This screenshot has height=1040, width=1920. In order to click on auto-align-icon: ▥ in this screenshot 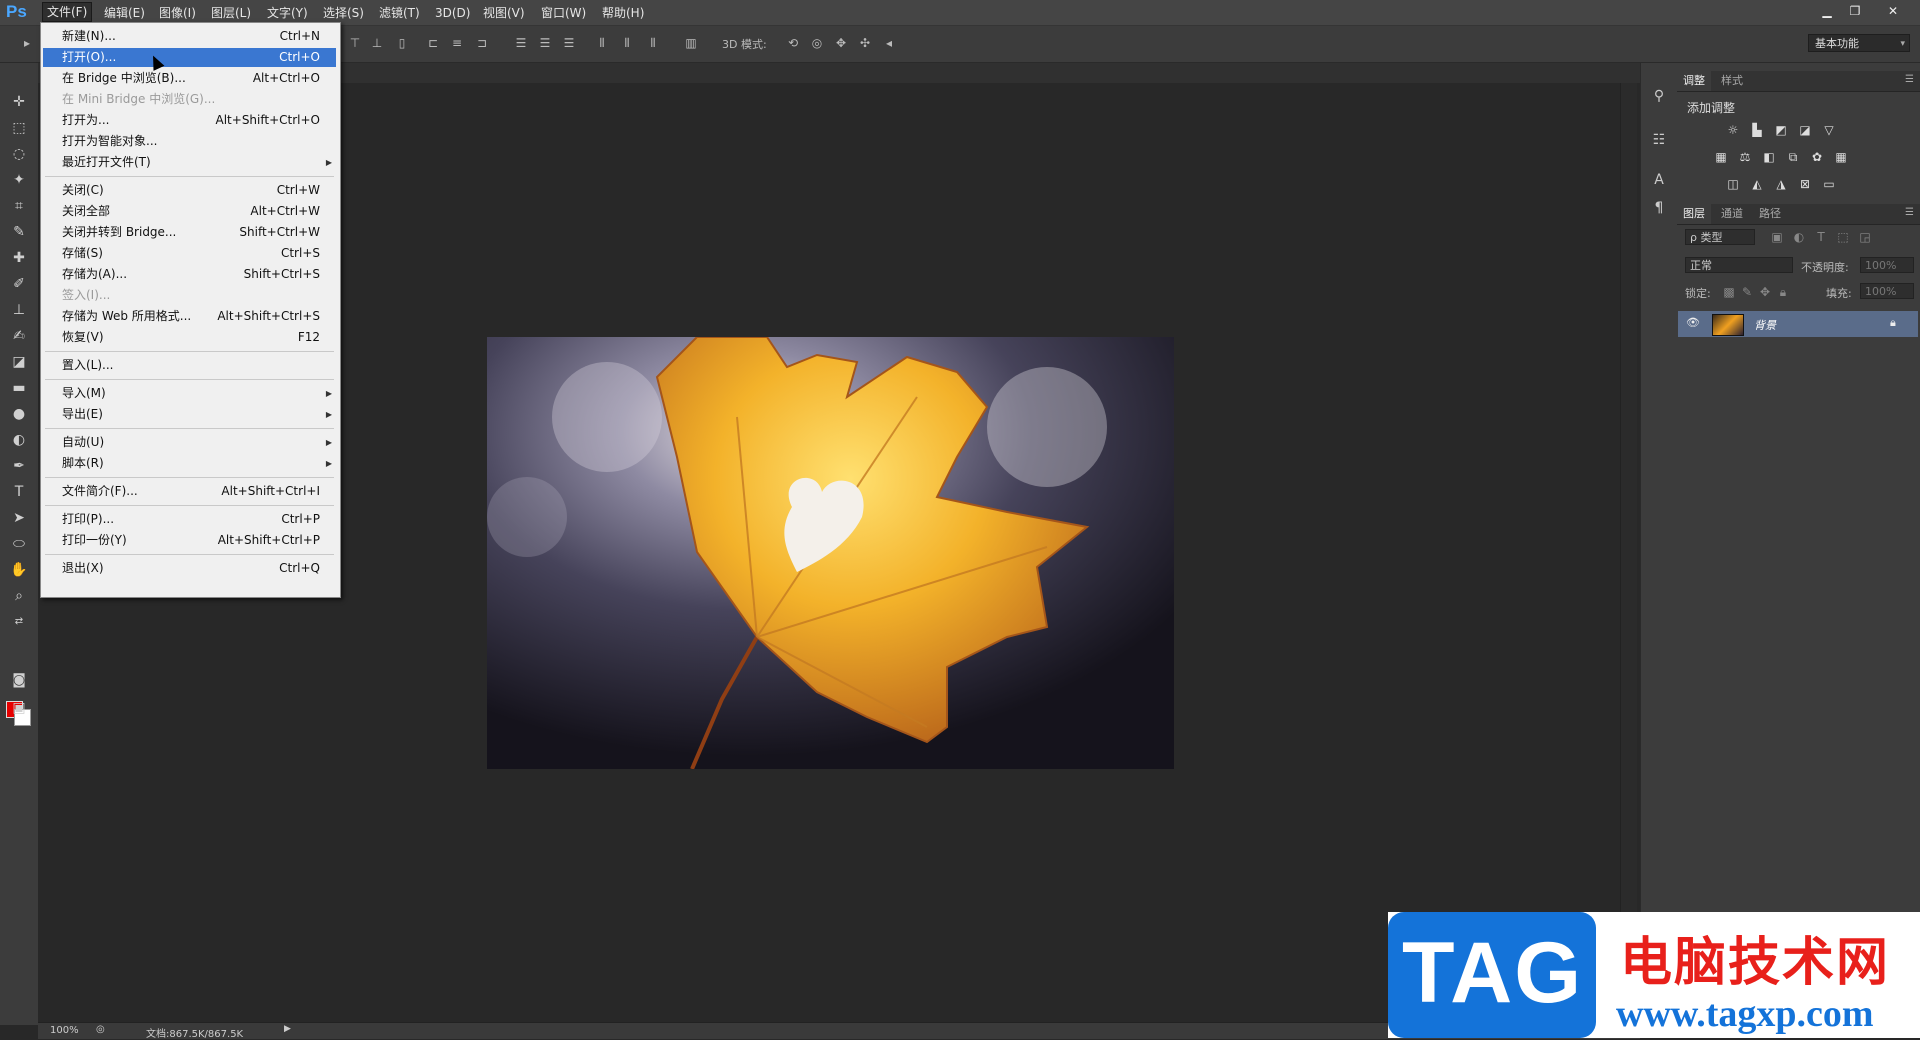, I will do `click(691, 43)`.